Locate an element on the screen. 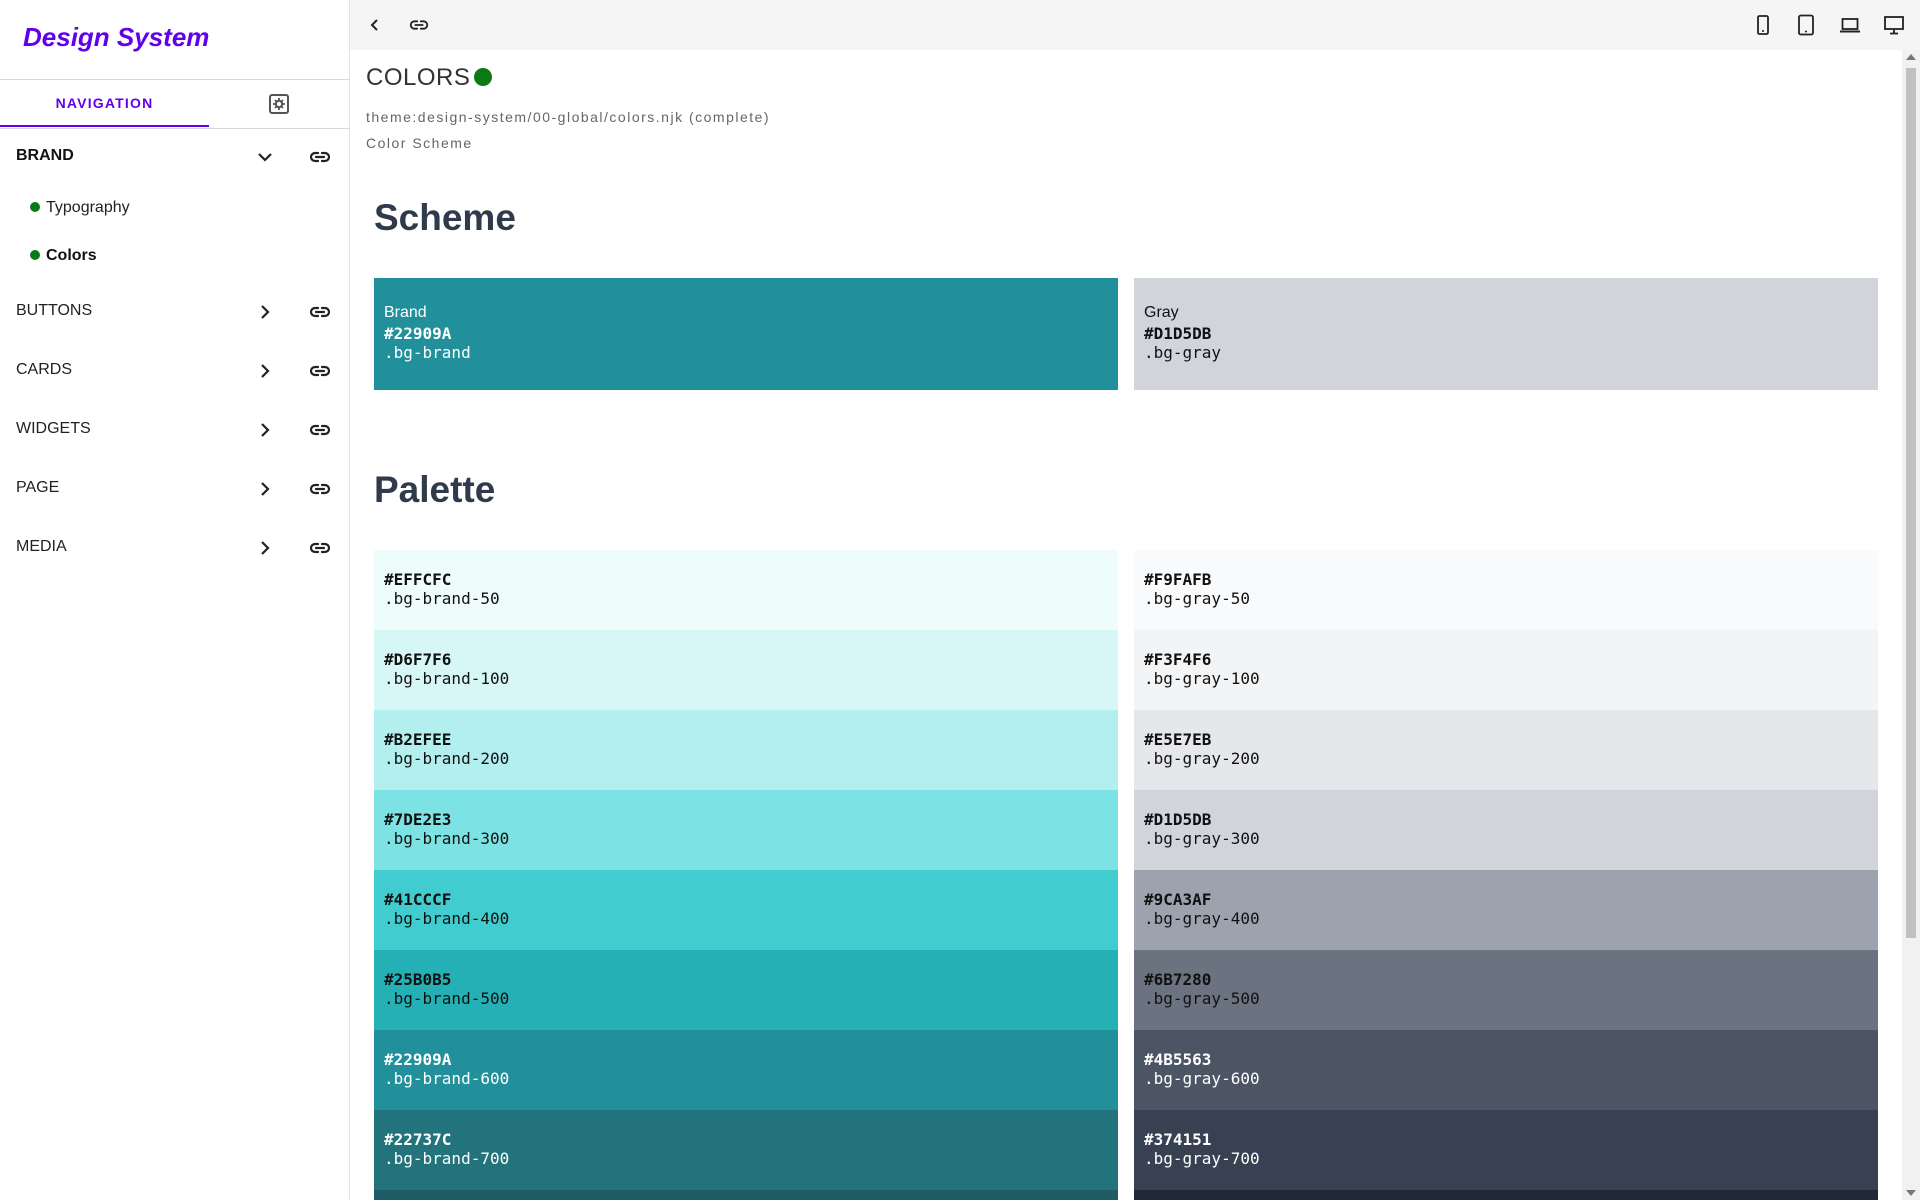  palette-swatch-gray: #F9FAFB .bg-gray-50 is located at coordinates (1506, 590).